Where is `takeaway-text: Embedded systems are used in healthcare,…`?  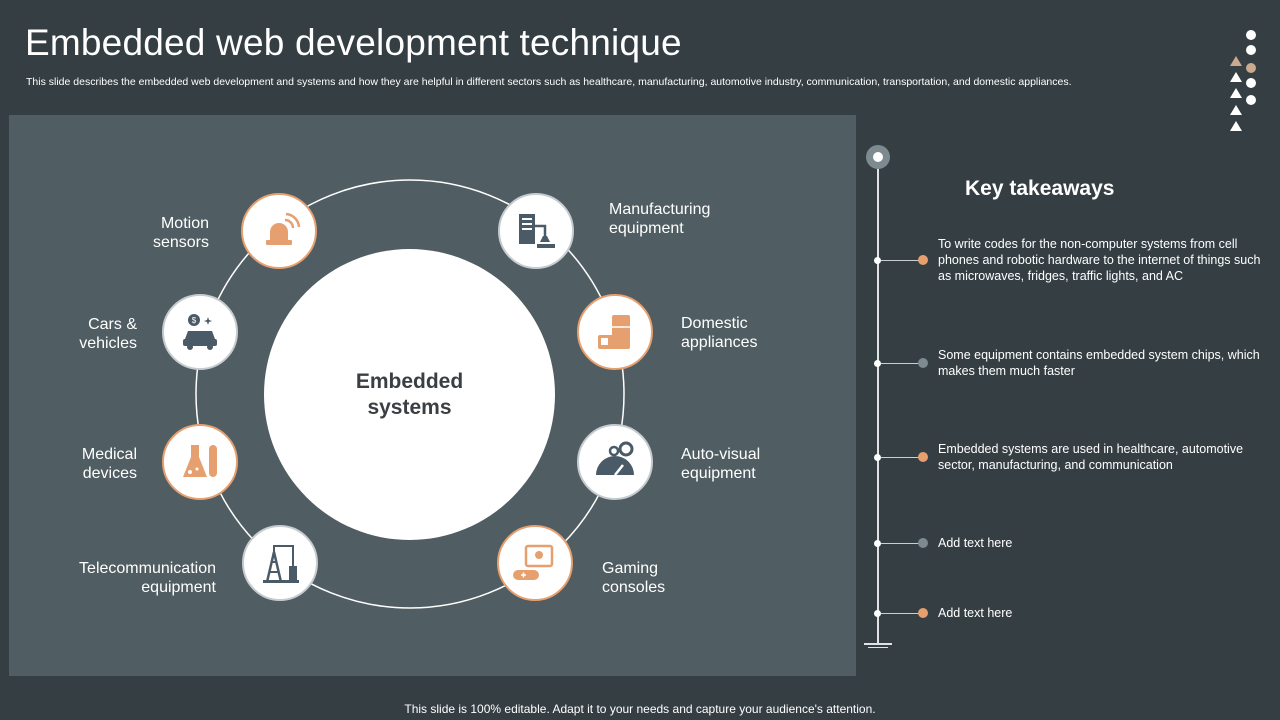
takeaway-text: Embedded systems are used in healthcare,… is located at coordinates (1091, 457).